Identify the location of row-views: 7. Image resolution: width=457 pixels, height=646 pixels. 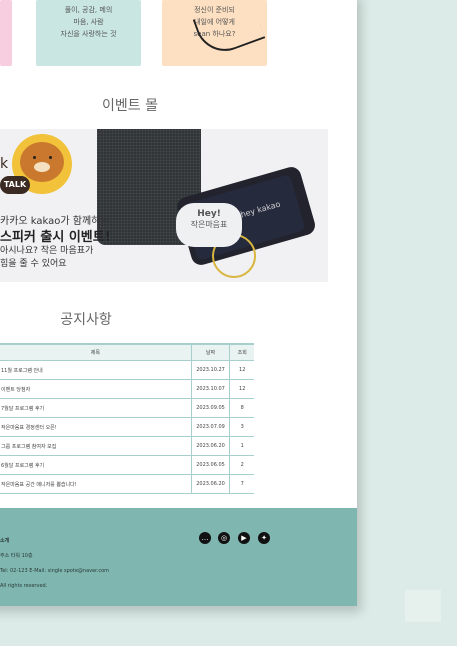
(241, 484).